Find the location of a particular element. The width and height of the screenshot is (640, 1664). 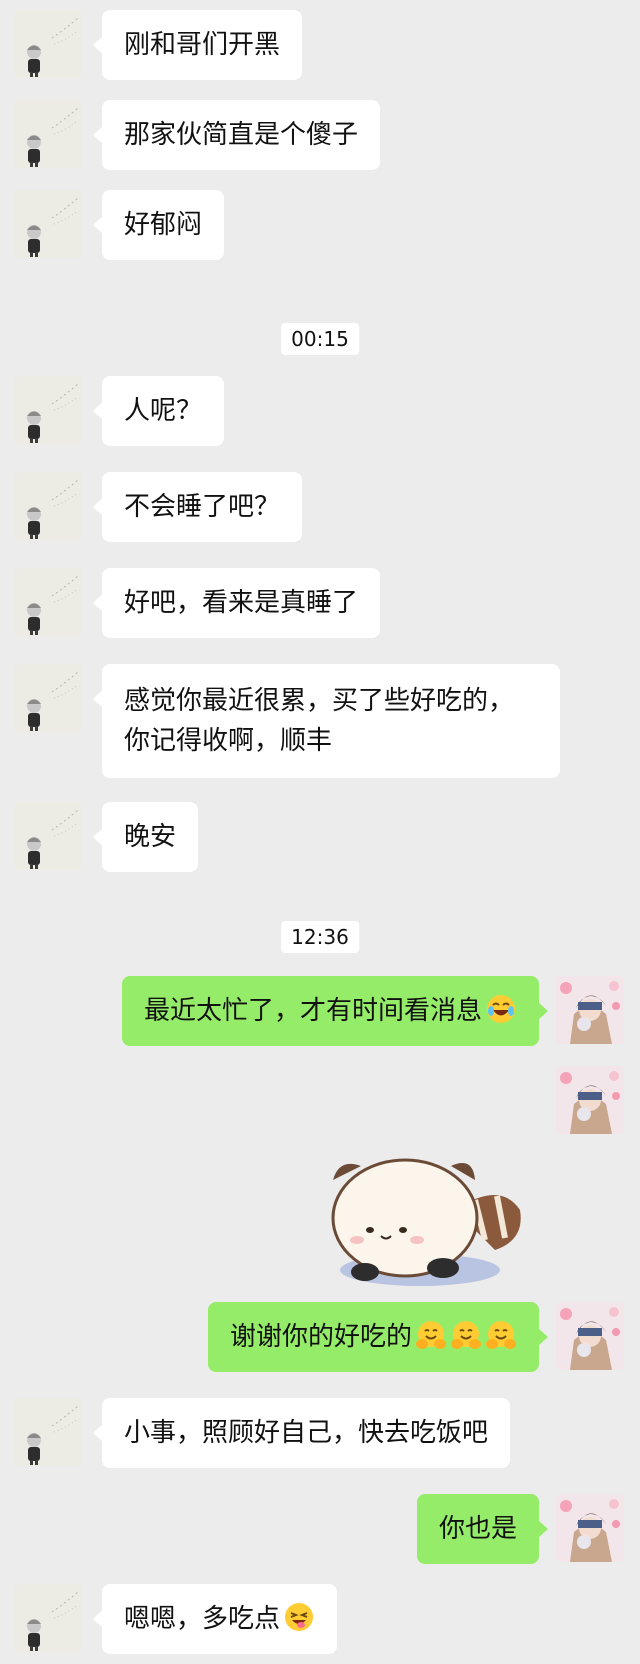

incoming-message-bubble: 嗯嗯，多吃点 is located at coordinates (215, 1619).